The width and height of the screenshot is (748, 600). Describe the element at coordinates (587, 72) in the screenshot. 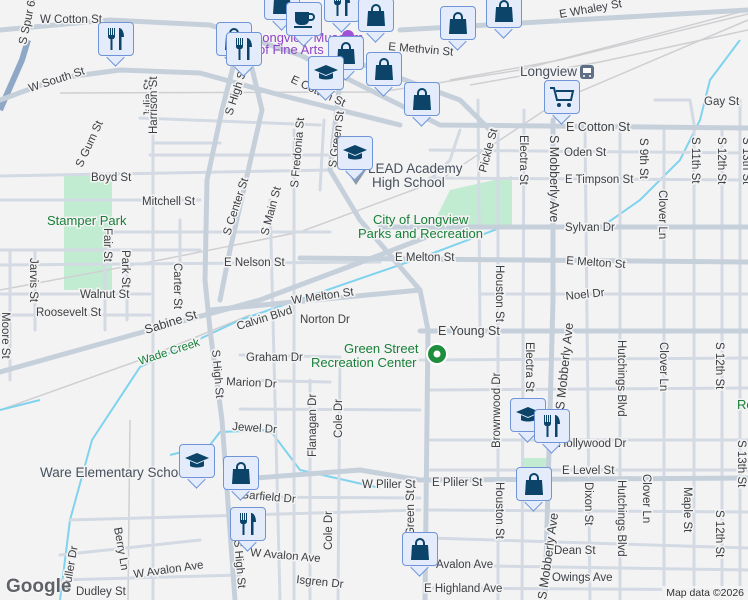

I see `train-station-icon` at that location.